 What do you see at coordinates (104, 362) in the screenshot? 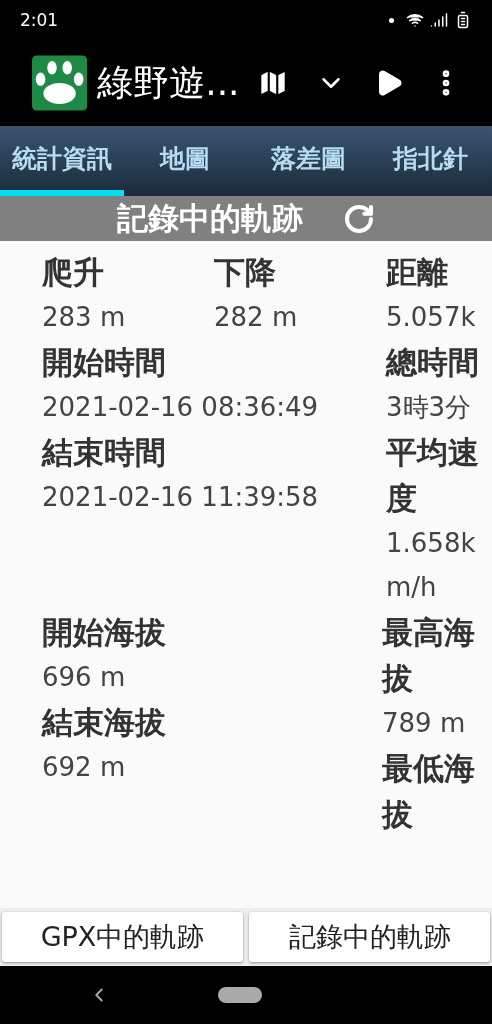
I see `stat-label: 開始時間` at bounding box center [104, 362].